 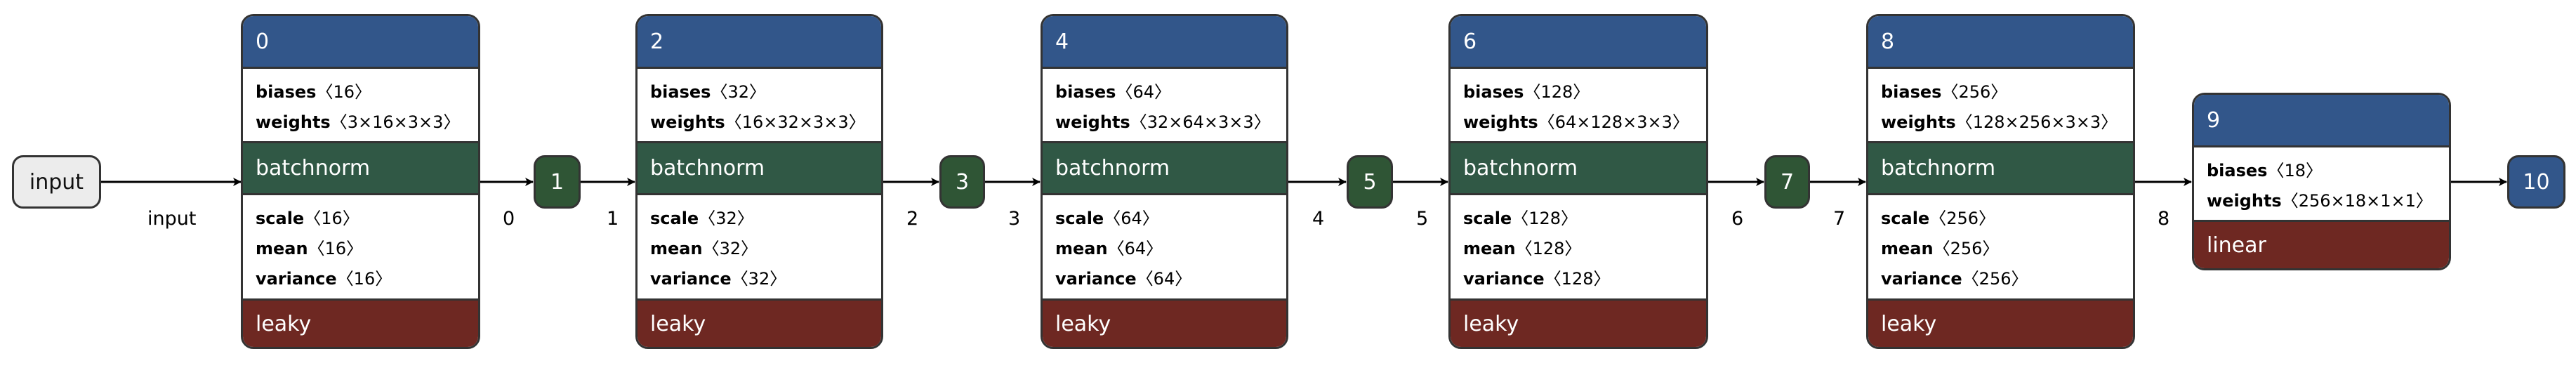 What do you see at coordinates (1170, 216) in the screenshot?
I see `param-row: scale〈64〉` at bounding box center [1170, 216].